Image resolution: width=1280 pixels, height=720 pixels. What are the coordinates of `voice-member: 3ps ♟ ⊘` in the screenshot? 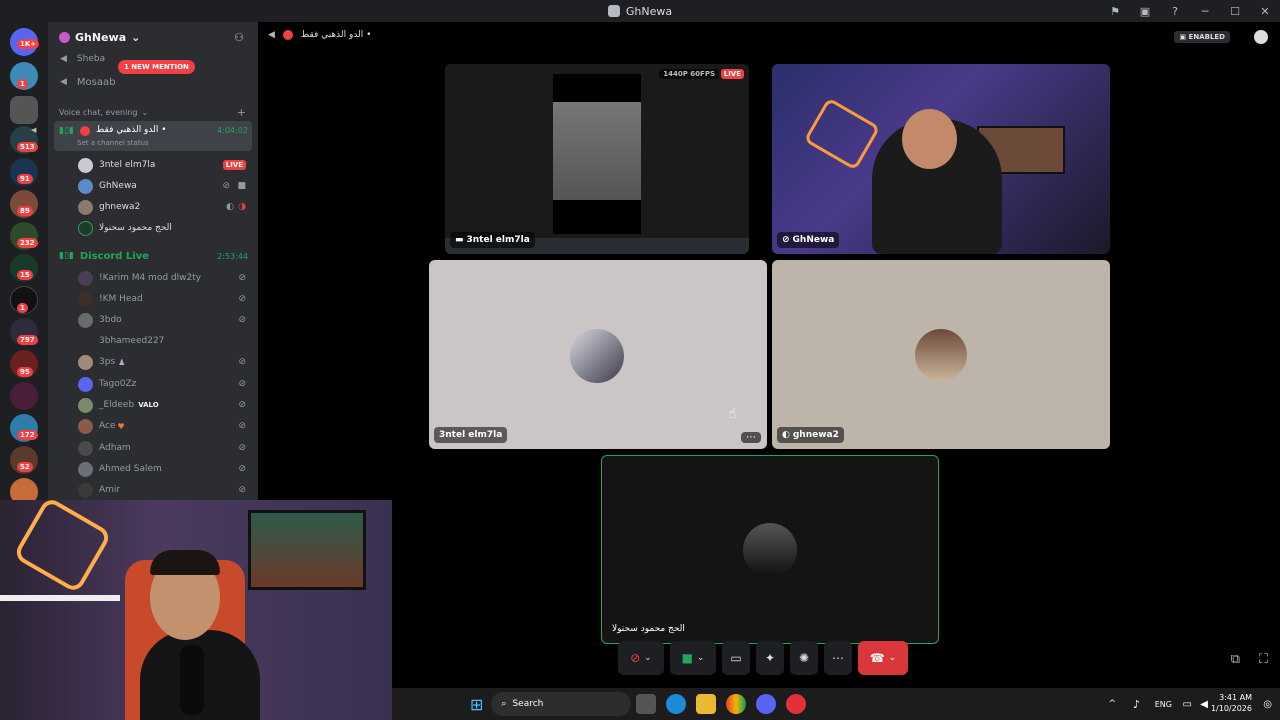 It's located at (153, 362).